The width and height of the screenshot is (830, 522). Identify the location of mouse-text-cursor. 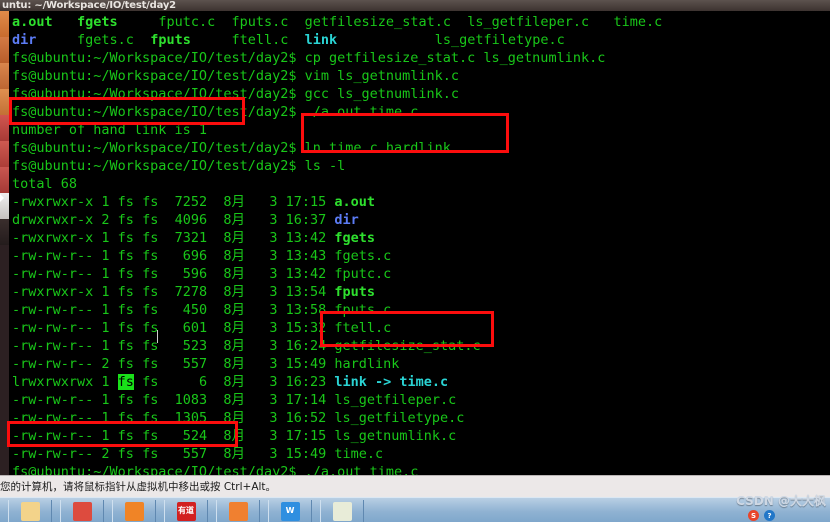
(157, 336).